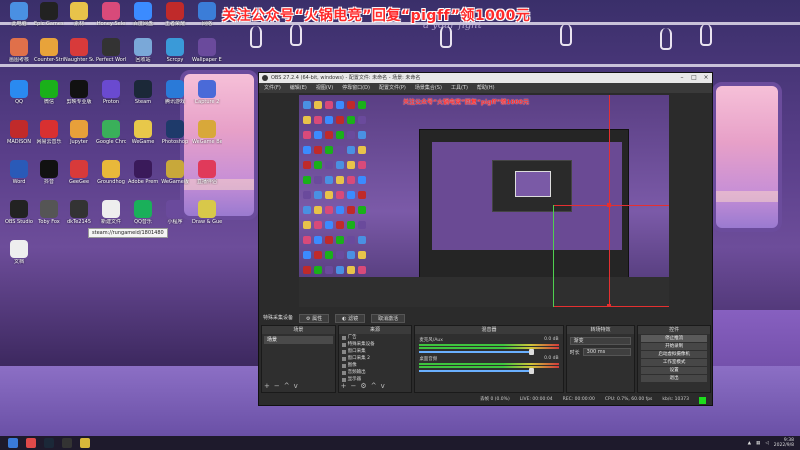  I want to click on desktop-icon: Naughter Surgeon Party, so click(79, 50).